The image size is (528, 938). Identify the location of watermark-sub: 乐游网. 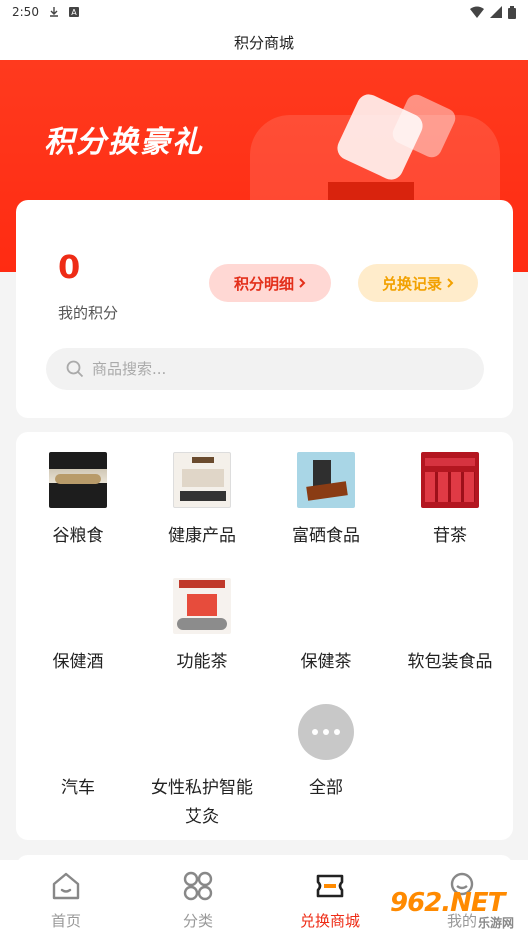
(495, 923).